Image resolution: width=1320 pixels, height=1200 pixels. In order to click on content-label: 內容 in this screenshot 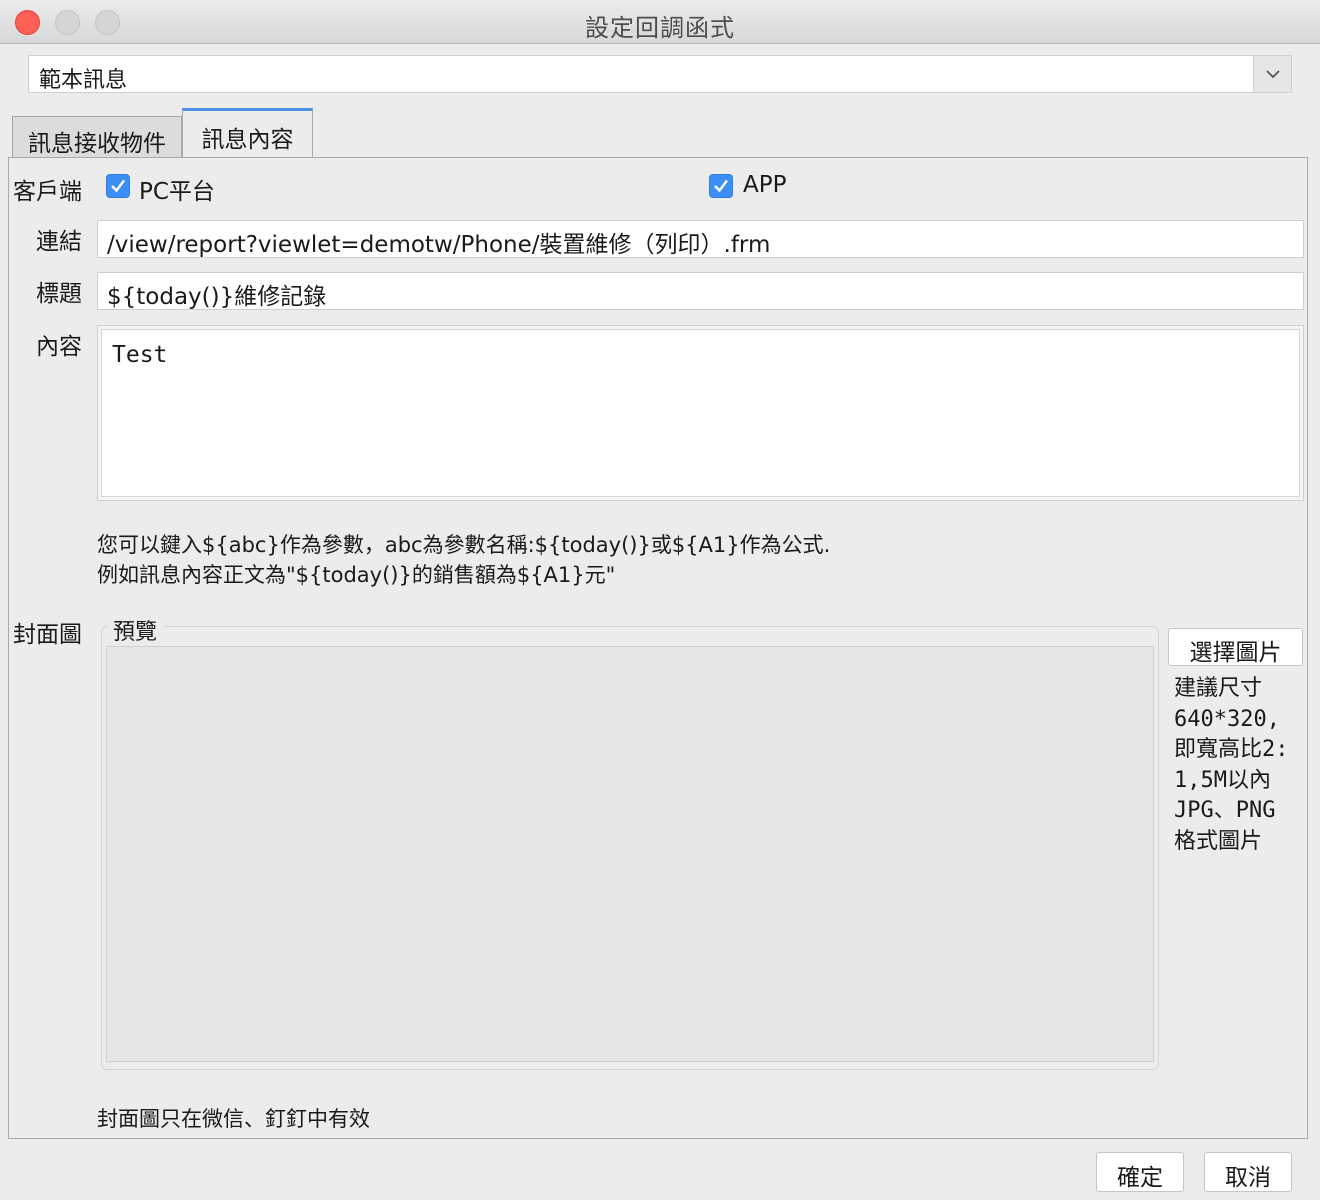, I will do `click(59, 347)`.